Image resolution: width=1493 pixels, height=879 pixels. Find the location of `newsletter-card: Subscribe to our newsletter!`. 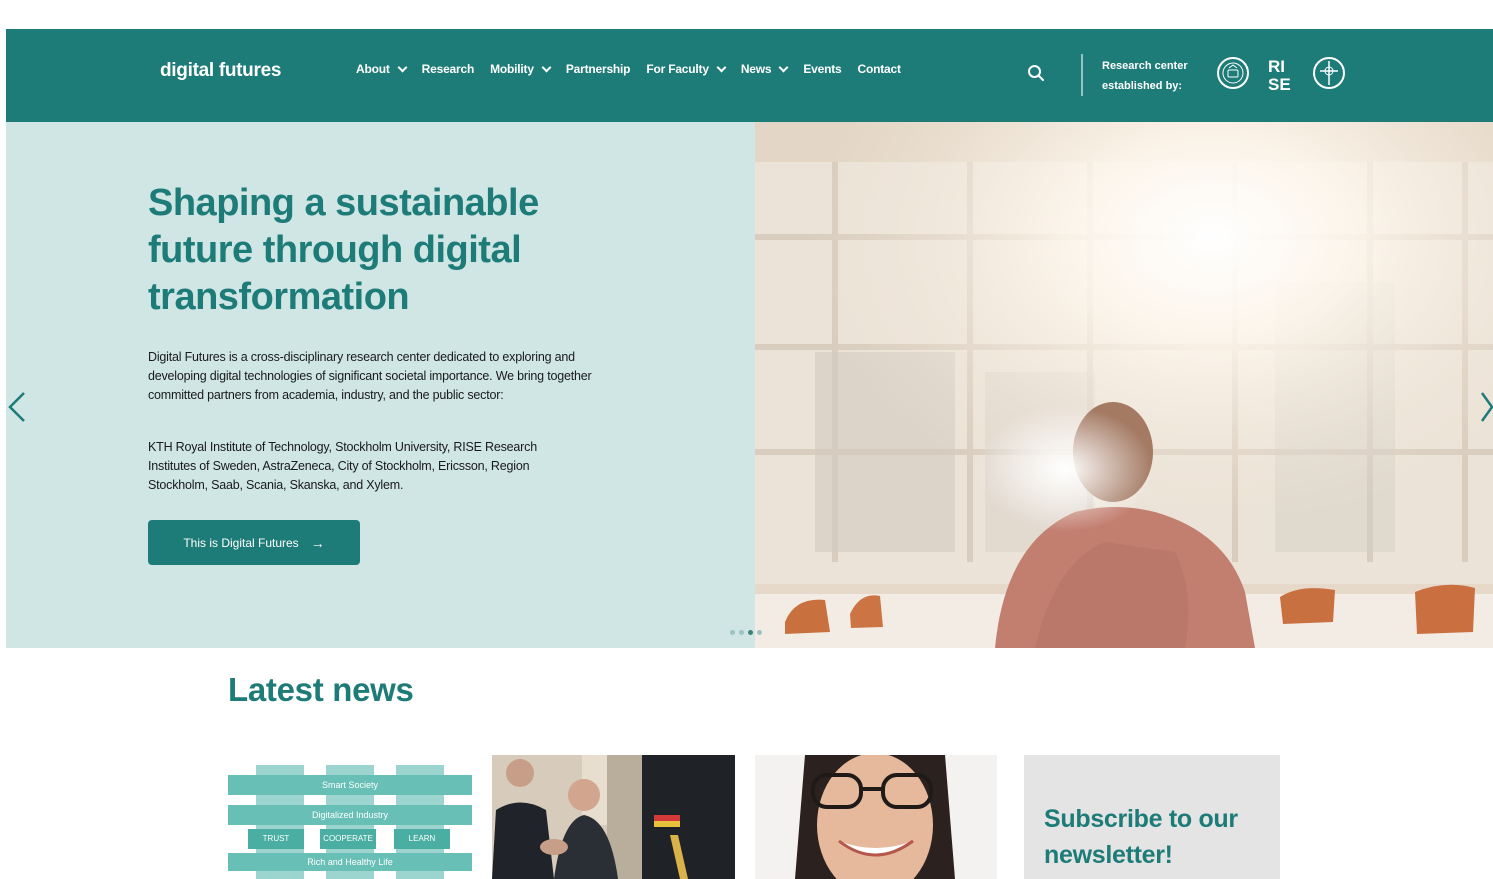

newsletter-card: Subscribe to our newsletter! is located at coordinates (1152, 817).